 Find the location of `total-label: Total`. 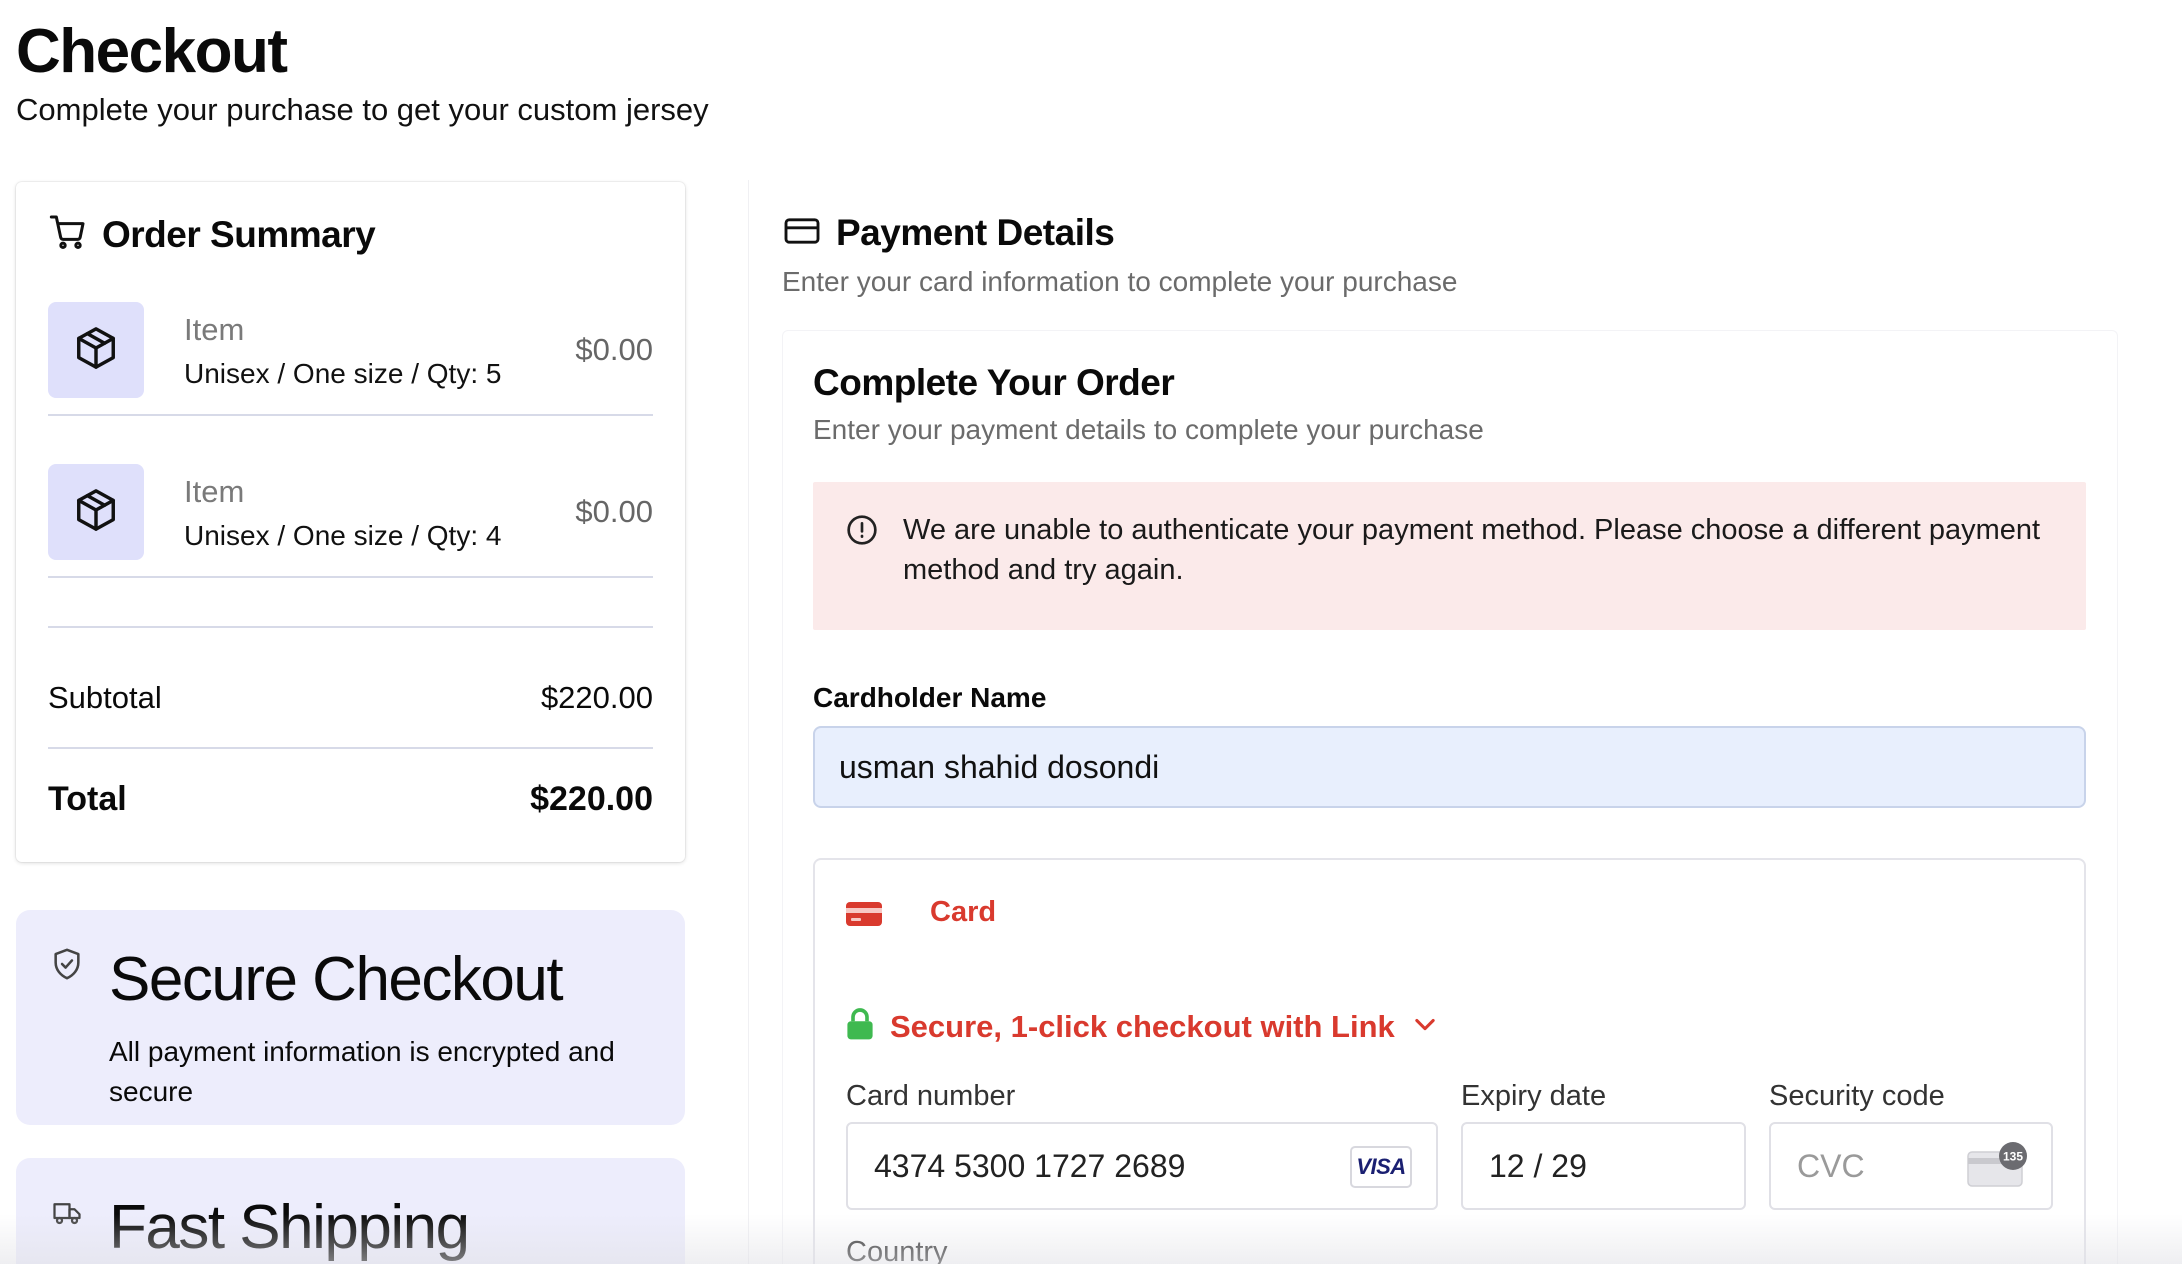

total-label: Total is located at coordinates (87, 799).